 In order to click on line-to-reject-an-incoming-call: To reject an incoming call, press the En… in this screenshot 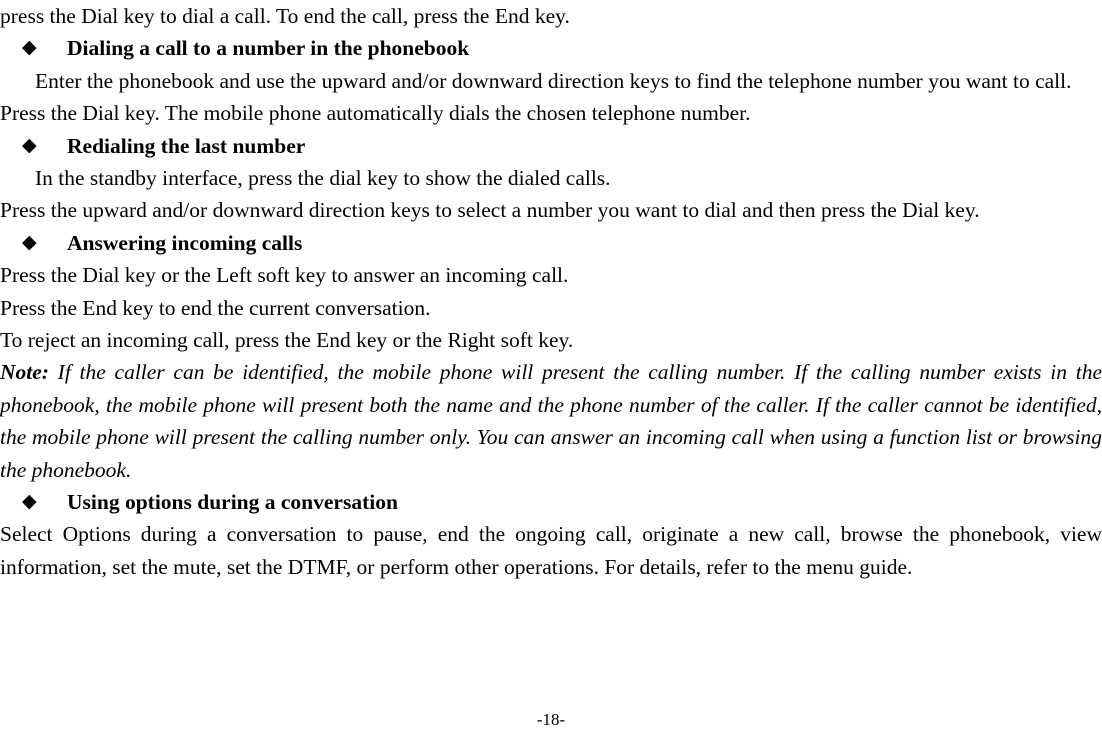, I will do `click(287, 340)`.